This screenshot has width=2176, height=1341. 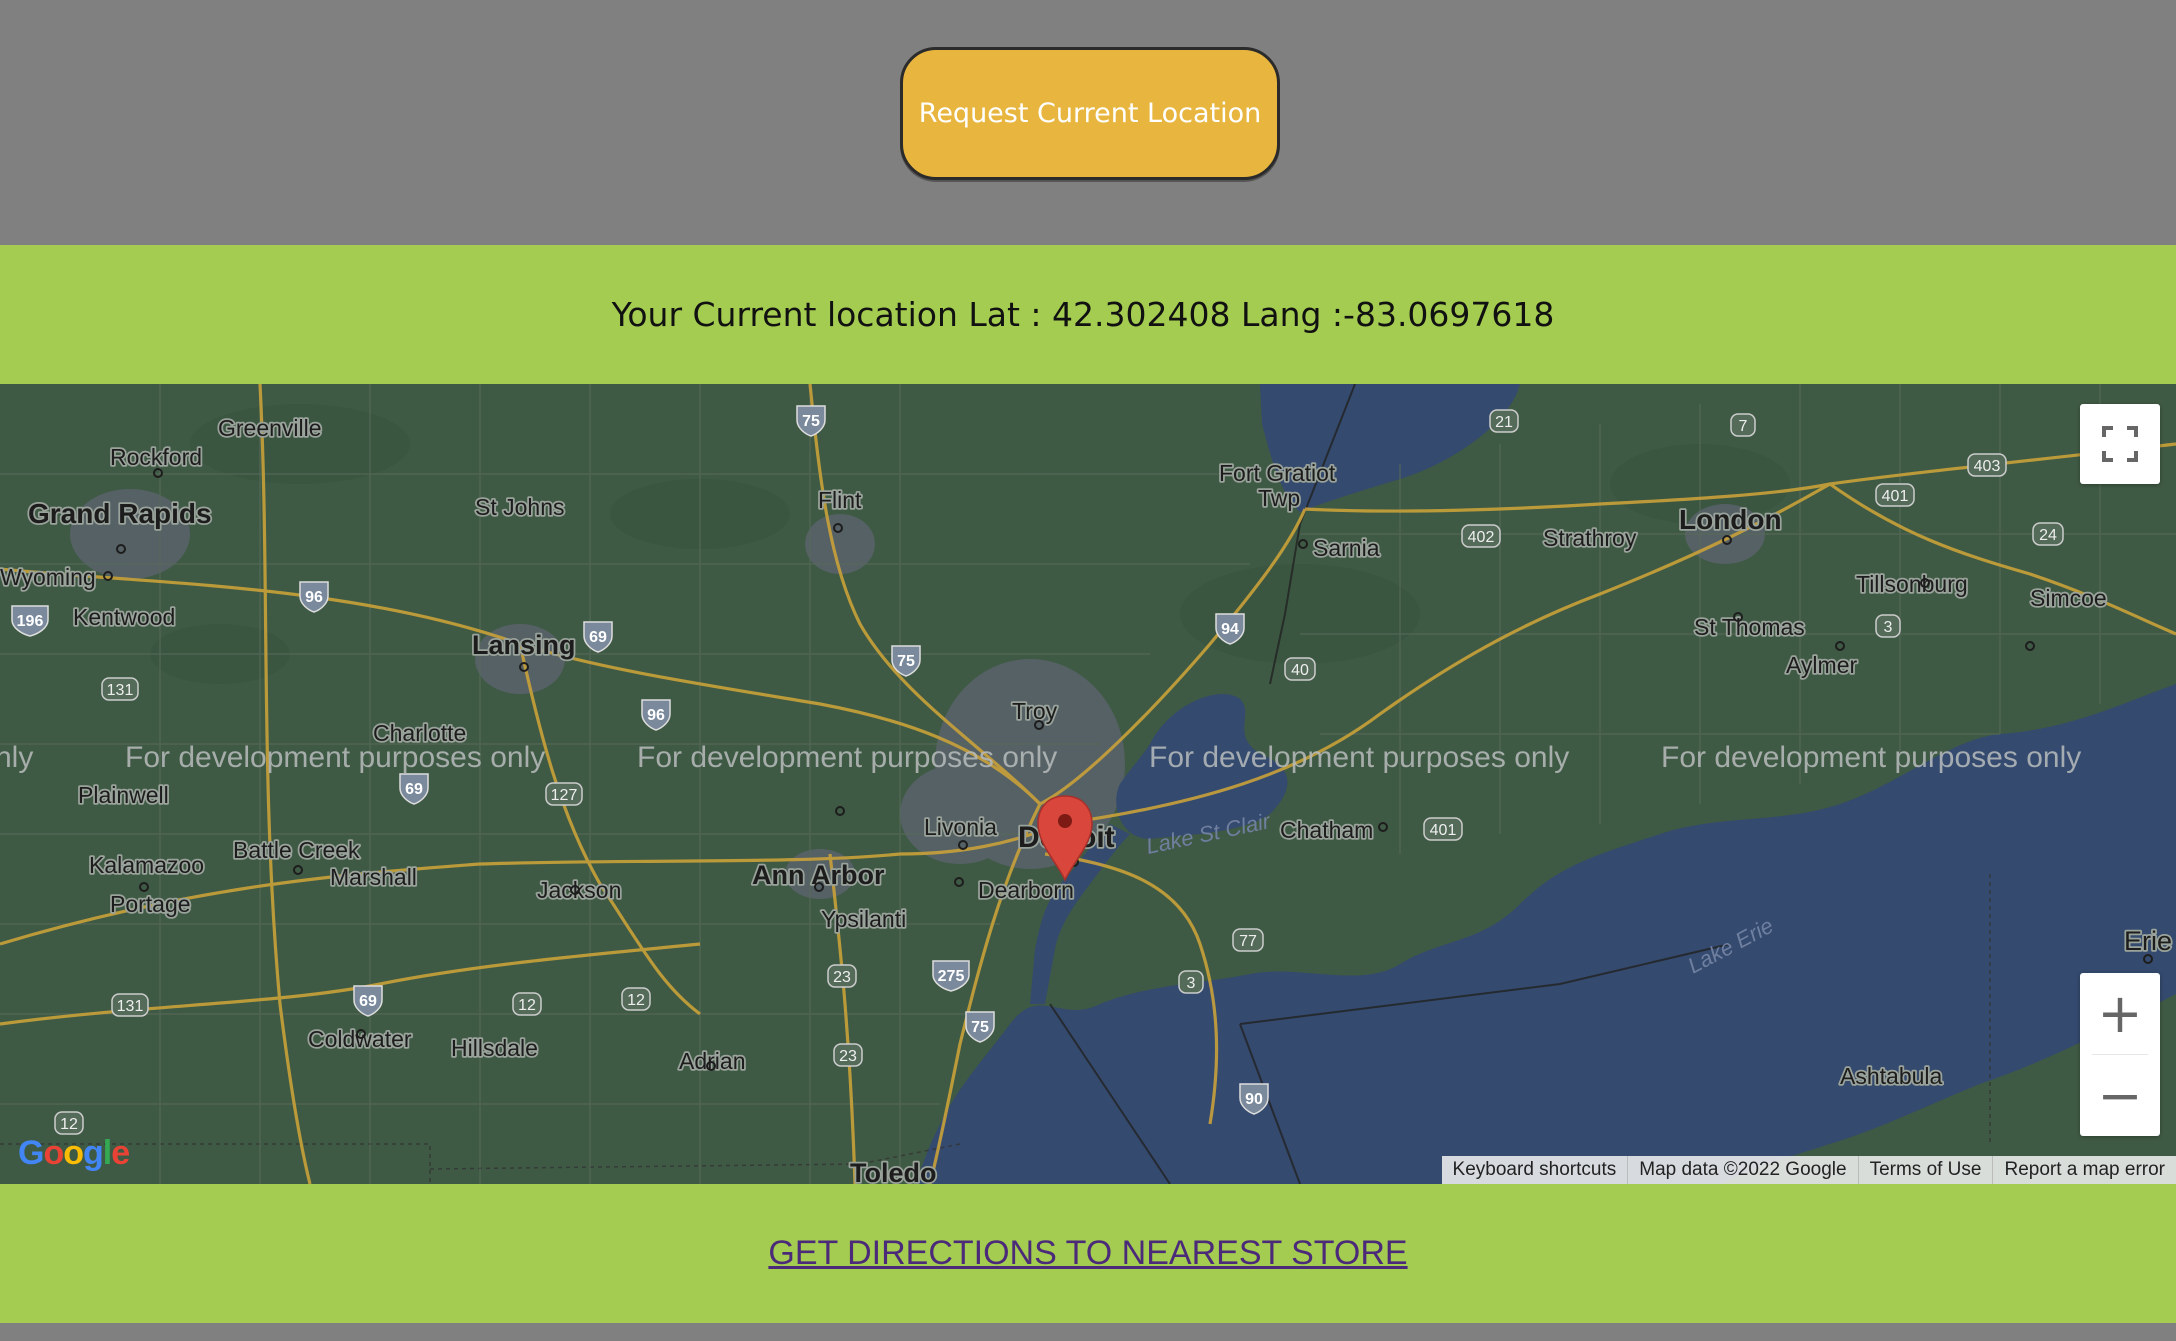 I want to click on request-location-button: Request Current Location, so click(x=1090, y=113).